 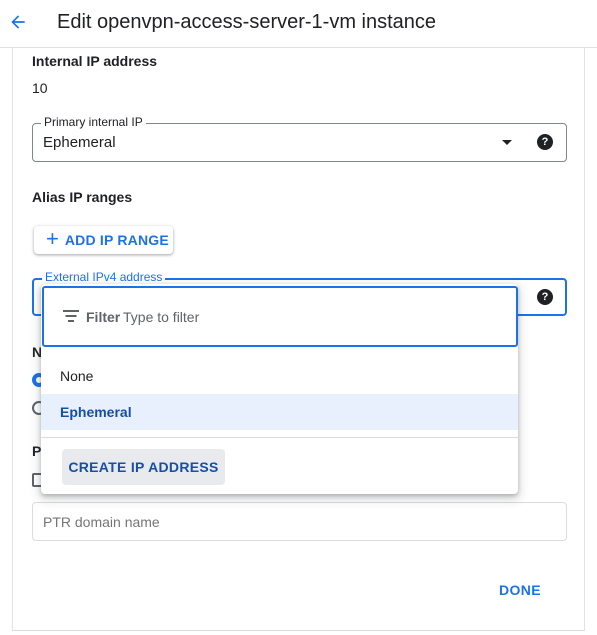 What do you see at coordinates (279, 412) in the screenshot?
I see `option-ephemeral: Ephemeral` at bounding box center [279, 412].